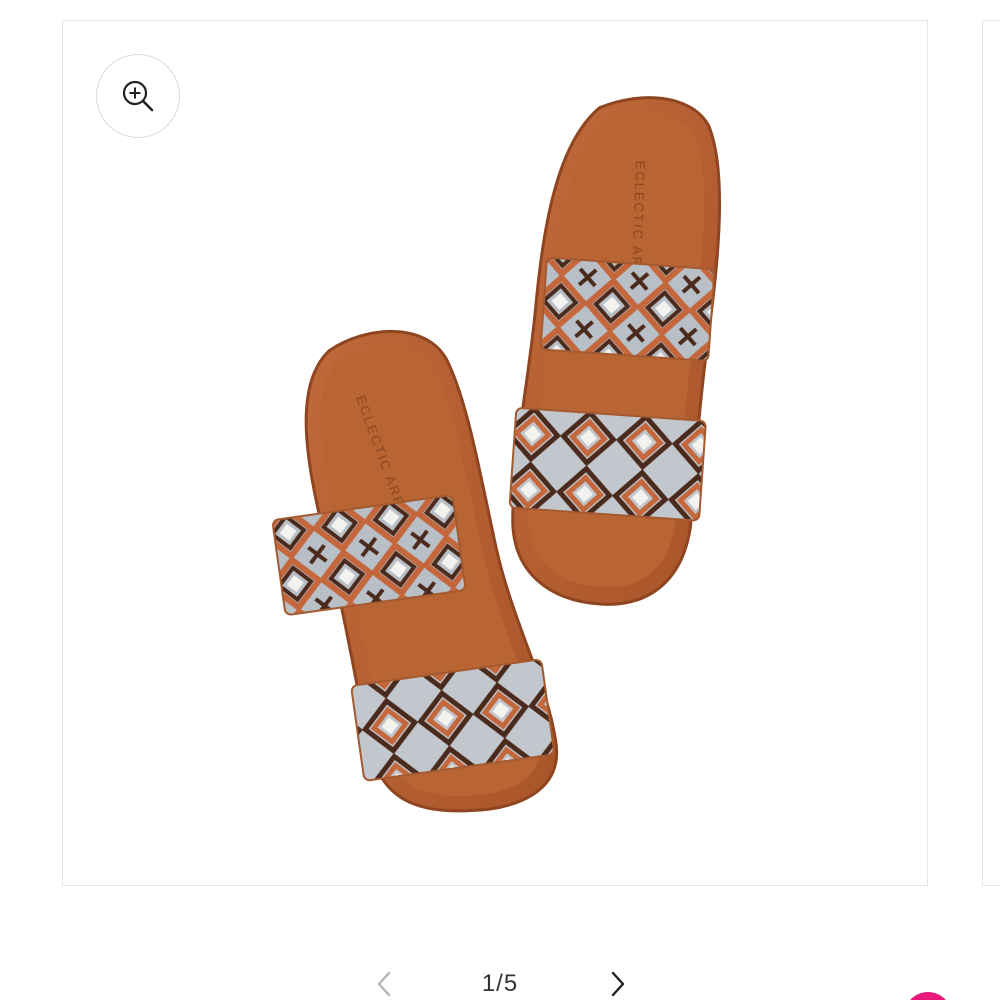 The height and width of the screenshot is (1000, 1000). I want to click on slide-counter: 1/5, so click(500, 983).